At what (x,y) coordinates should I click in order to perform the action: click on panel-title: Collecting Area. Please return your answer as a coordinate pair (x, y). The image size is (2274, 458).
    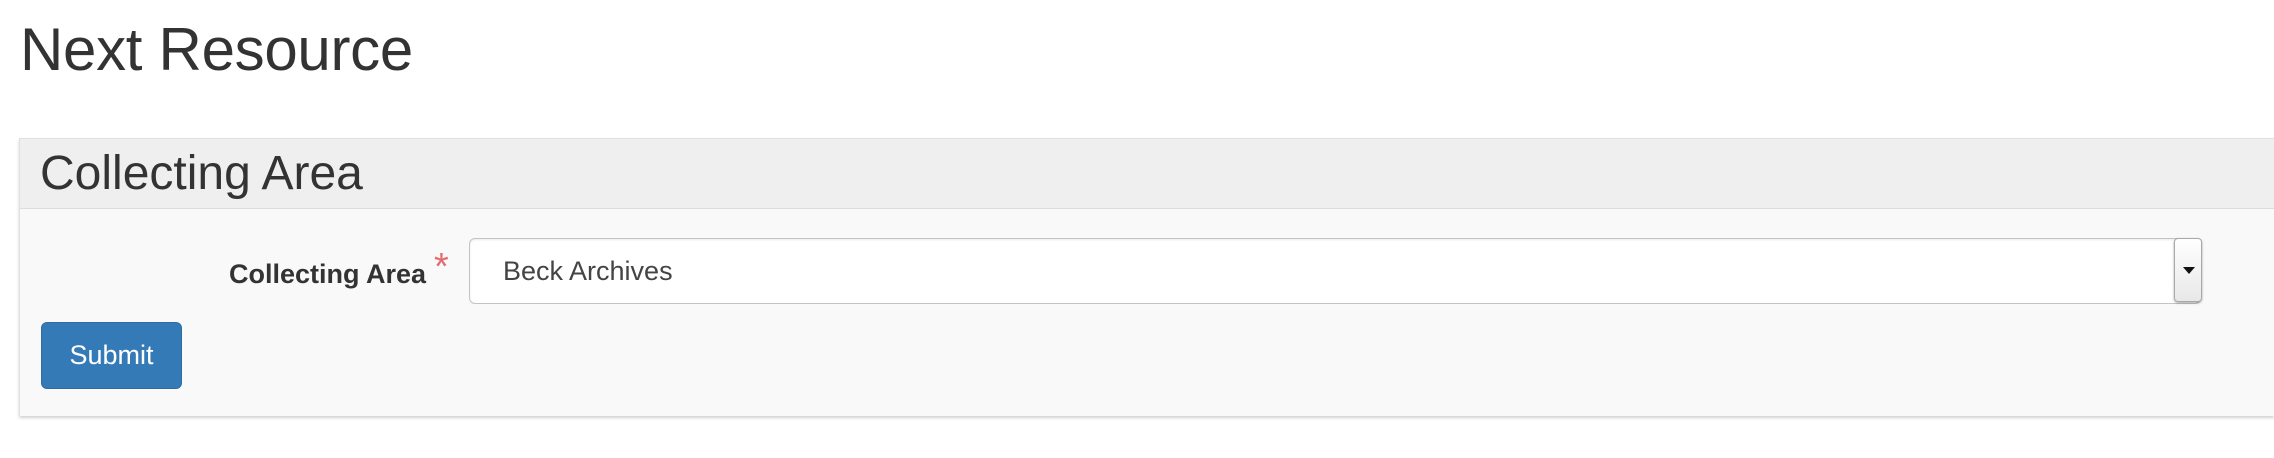
    Looking at the image, I should click on (201, 173).